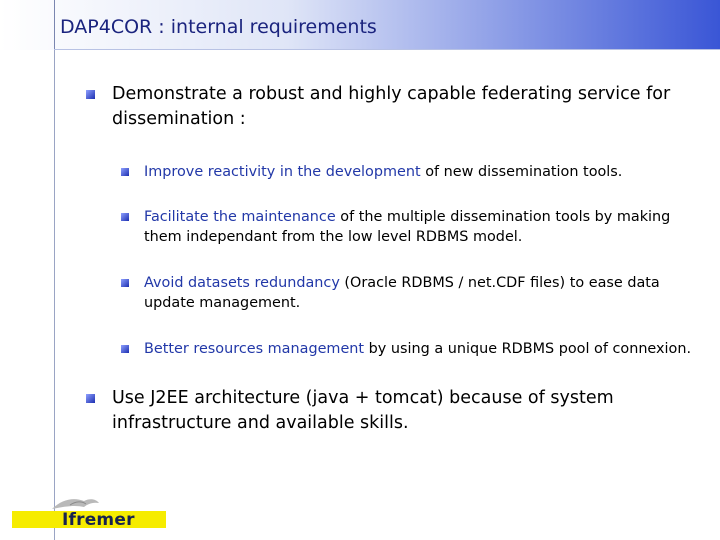  I want to click on sub-bullet-1-rest: of new dissemination tools., so click(521, 172).